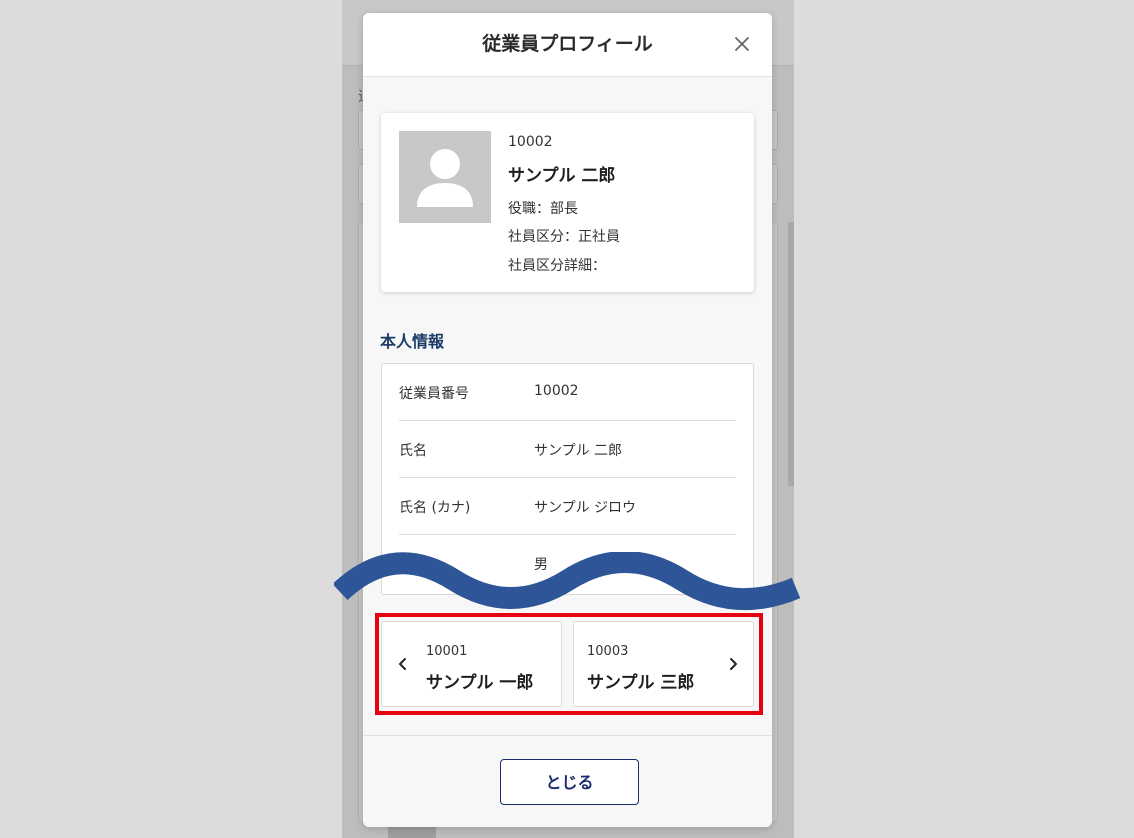  I want to click on close-button: とじる, so click(569, 782).